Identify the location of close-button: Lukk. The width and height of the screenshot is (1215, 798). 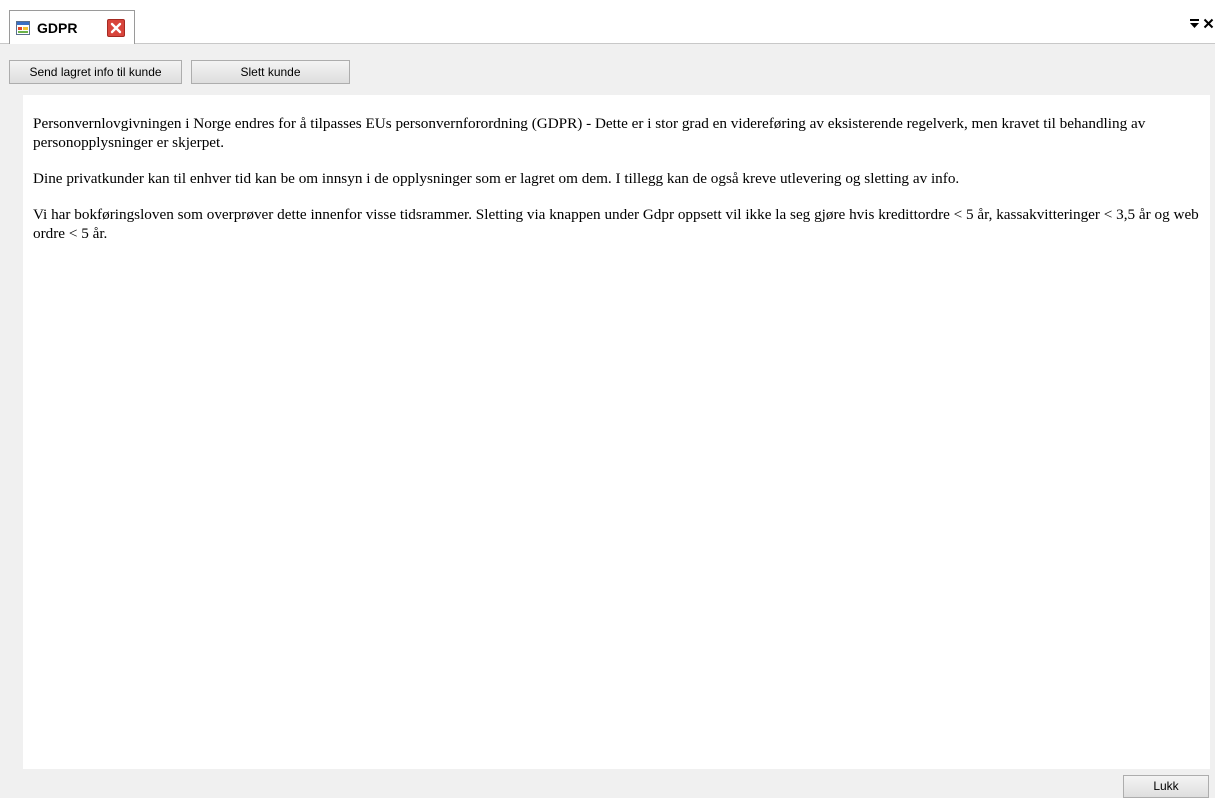
(1166, 786).